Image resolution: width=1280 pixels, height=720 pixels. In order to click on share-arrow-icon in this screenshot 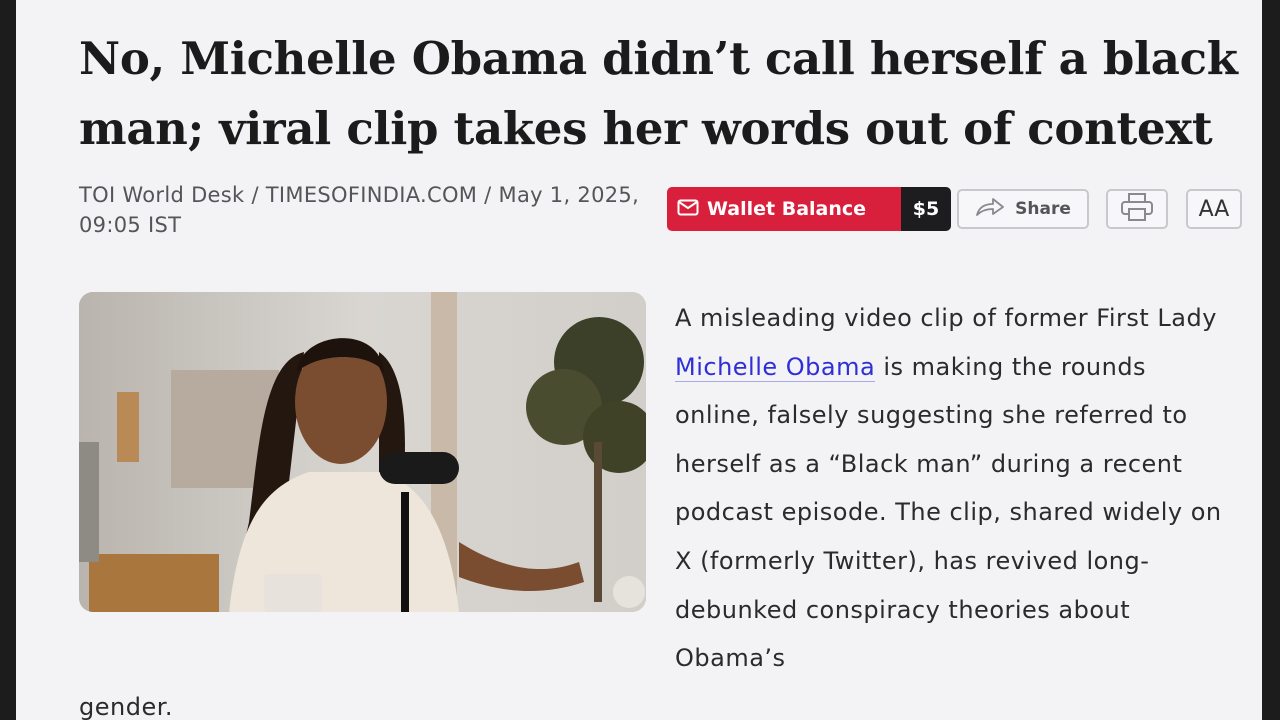, I will do `click(990, 209)`.